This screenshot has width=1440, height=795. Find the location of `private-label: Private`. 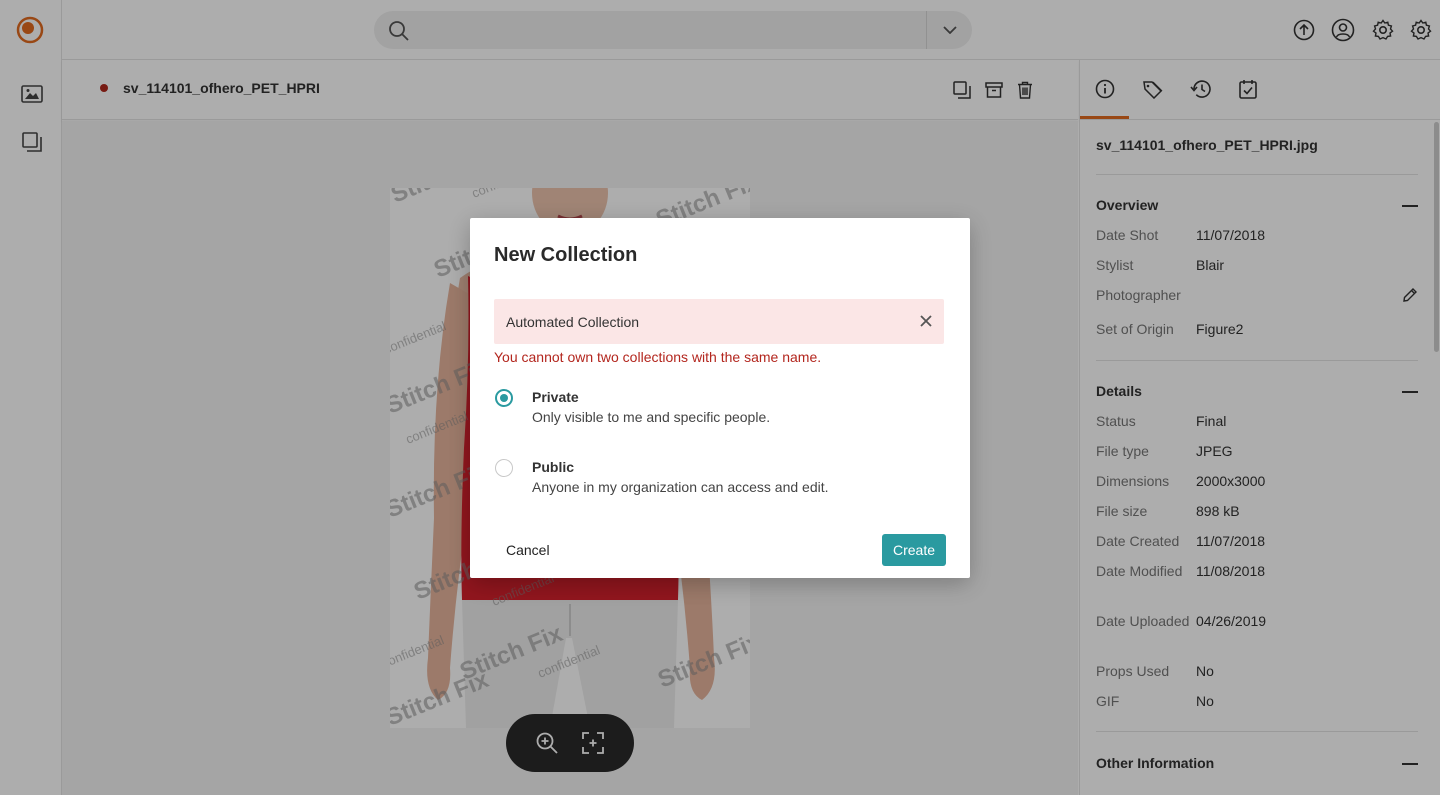

private-label: Private is located at coordinates (555, 397).